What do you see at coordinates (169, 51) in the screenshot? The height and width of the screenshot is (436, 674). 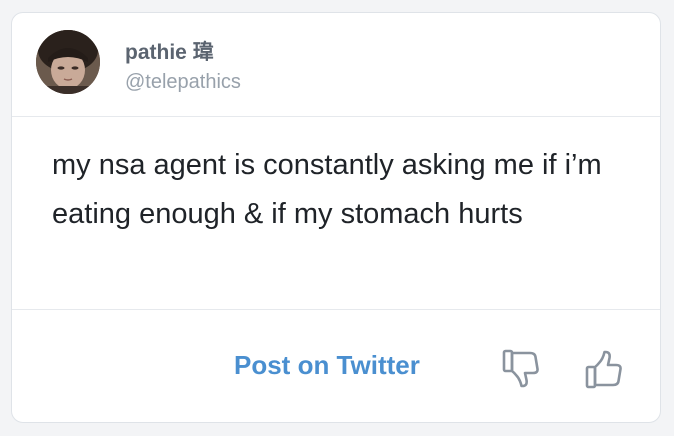 I see `author-display-name: pathie 瑋` at bounding box center [169, 51].